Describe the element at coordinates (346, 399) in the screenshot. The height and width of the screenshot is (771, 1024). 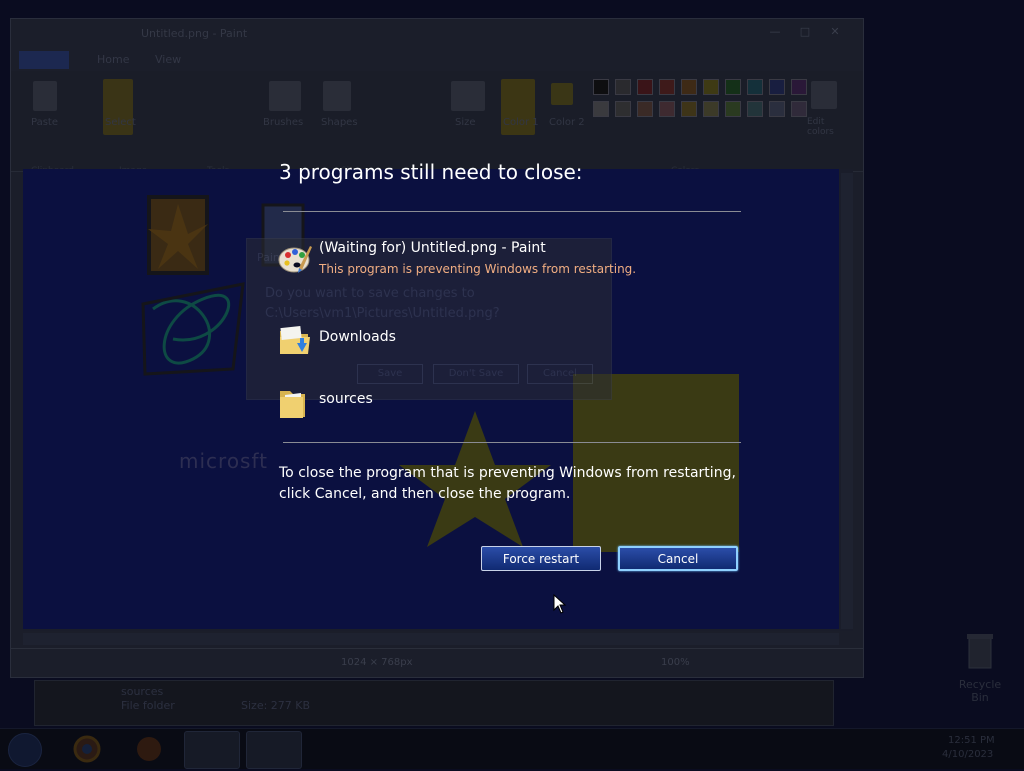
I see `program-name: sources` at that location.